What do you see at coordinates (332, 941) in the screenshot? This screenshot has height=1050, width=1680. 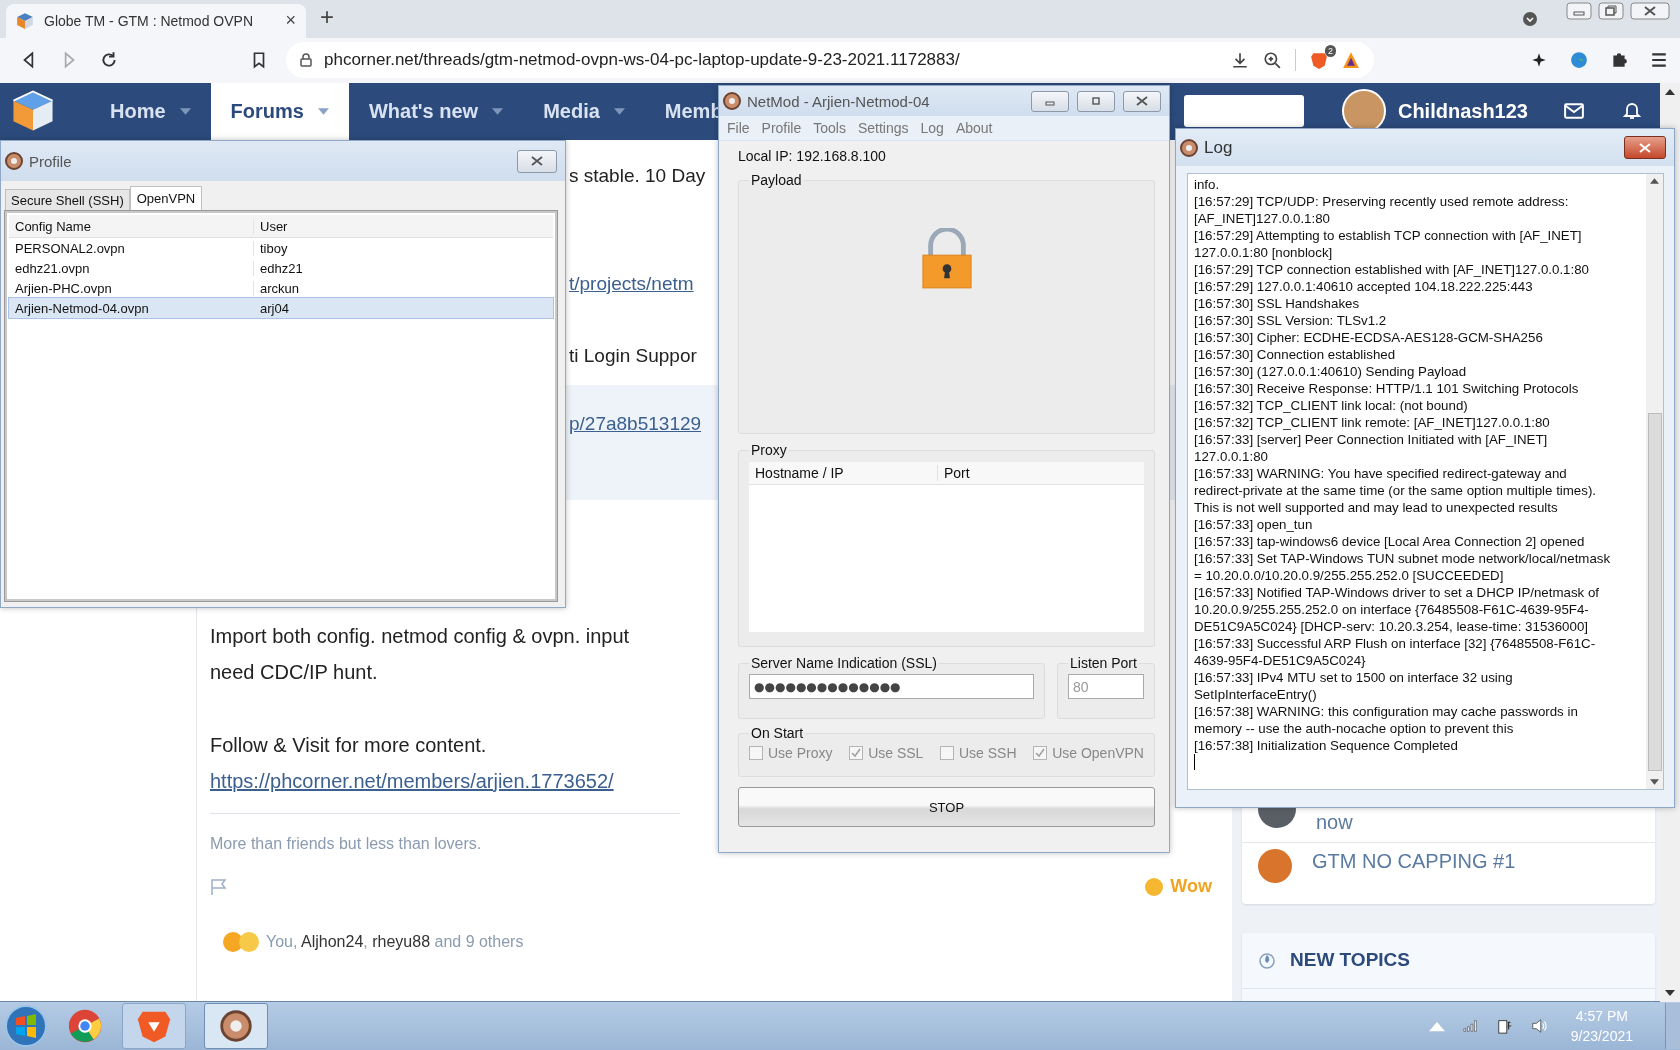 I see `user-link: Aljhon24` at bounding box center [332, 941].